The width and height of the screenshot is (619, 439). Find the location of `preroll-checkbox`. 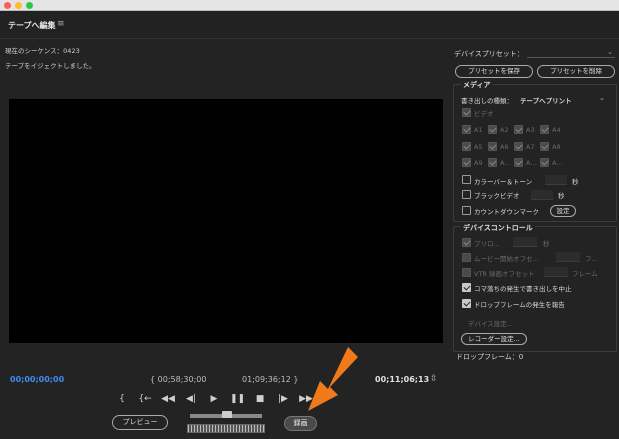

preroll-checkbox is located at coordinates (466, 242).